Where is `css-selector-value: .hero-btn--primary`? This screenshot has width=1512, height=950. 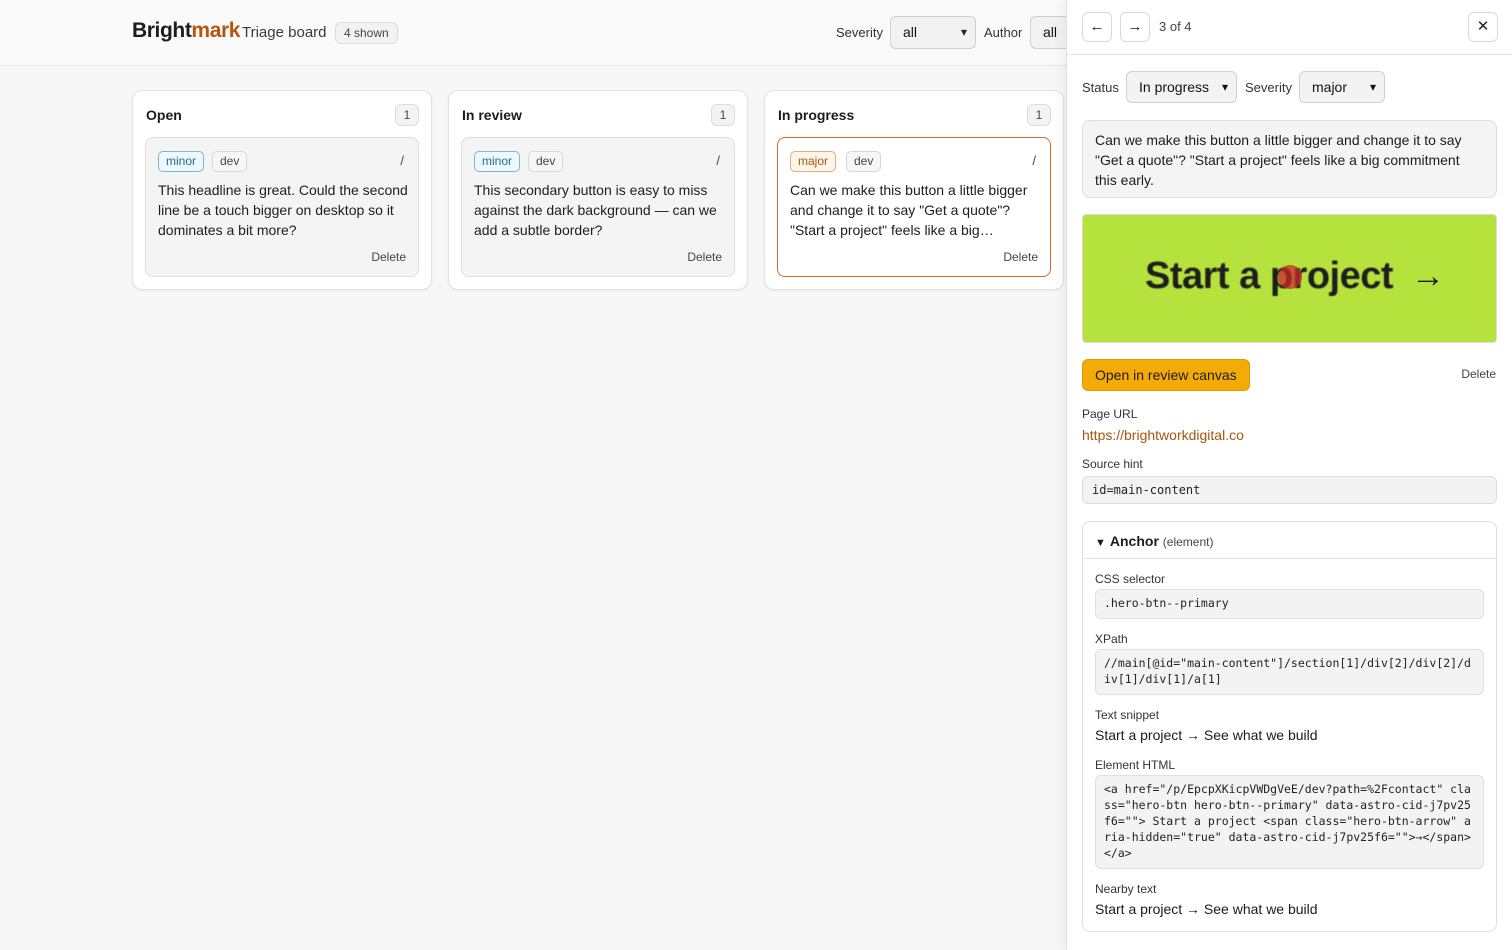
css-selector-value: .hero-btn--primary is located at coordinates (1289, 604).